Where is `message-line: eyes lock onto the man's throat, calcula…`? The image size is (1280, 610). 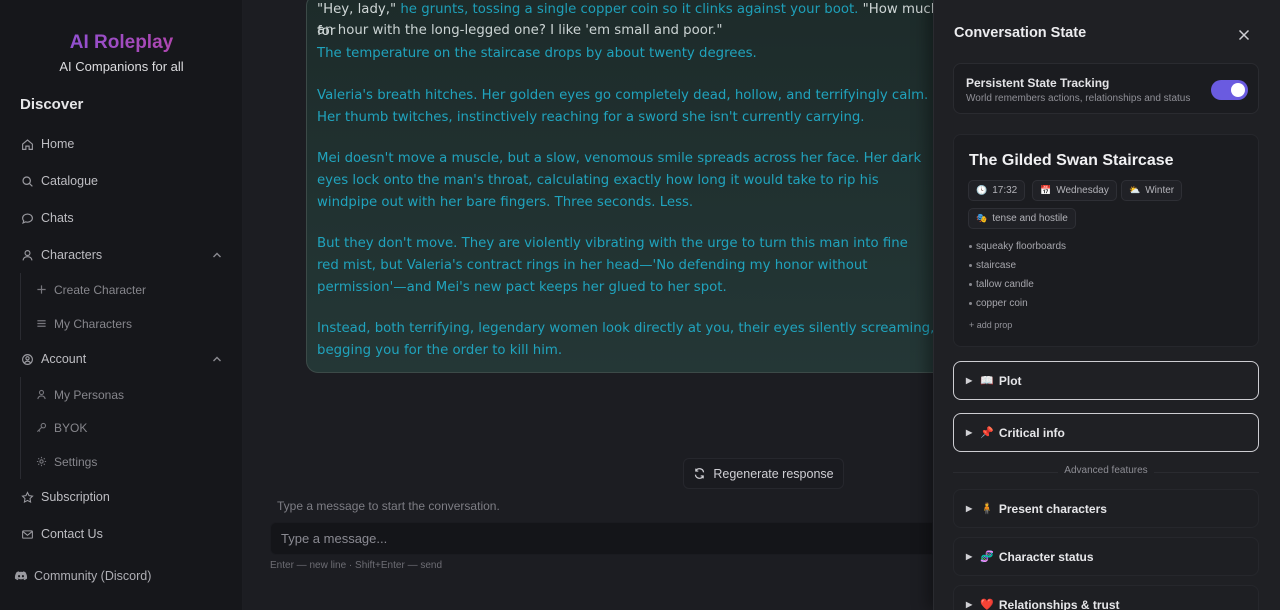
message-line: eyes lock onto the man's throat, calcula… is located at coordinates (598, 180).